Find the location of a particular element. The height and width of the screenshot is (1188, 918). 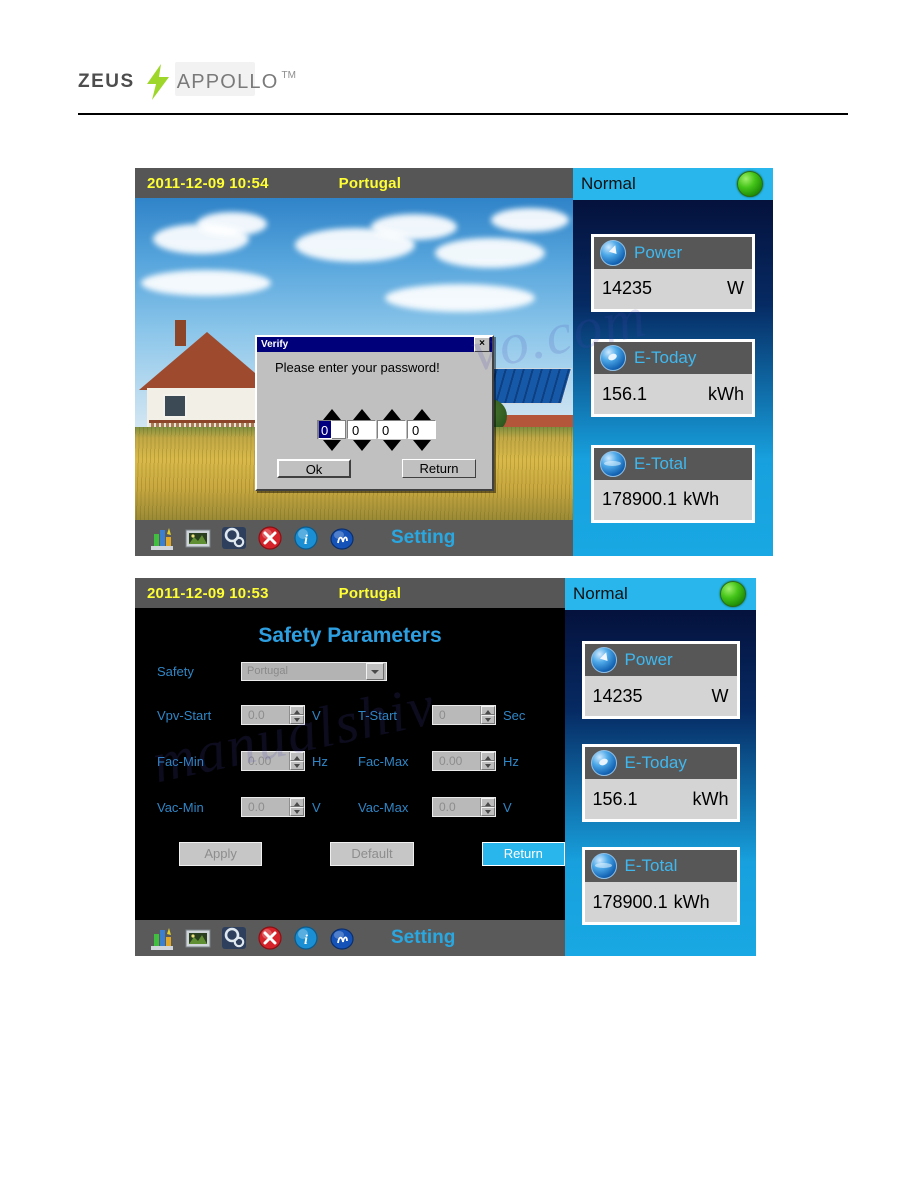

power-card-body: 14235 W is located at coordinates (673, 288).